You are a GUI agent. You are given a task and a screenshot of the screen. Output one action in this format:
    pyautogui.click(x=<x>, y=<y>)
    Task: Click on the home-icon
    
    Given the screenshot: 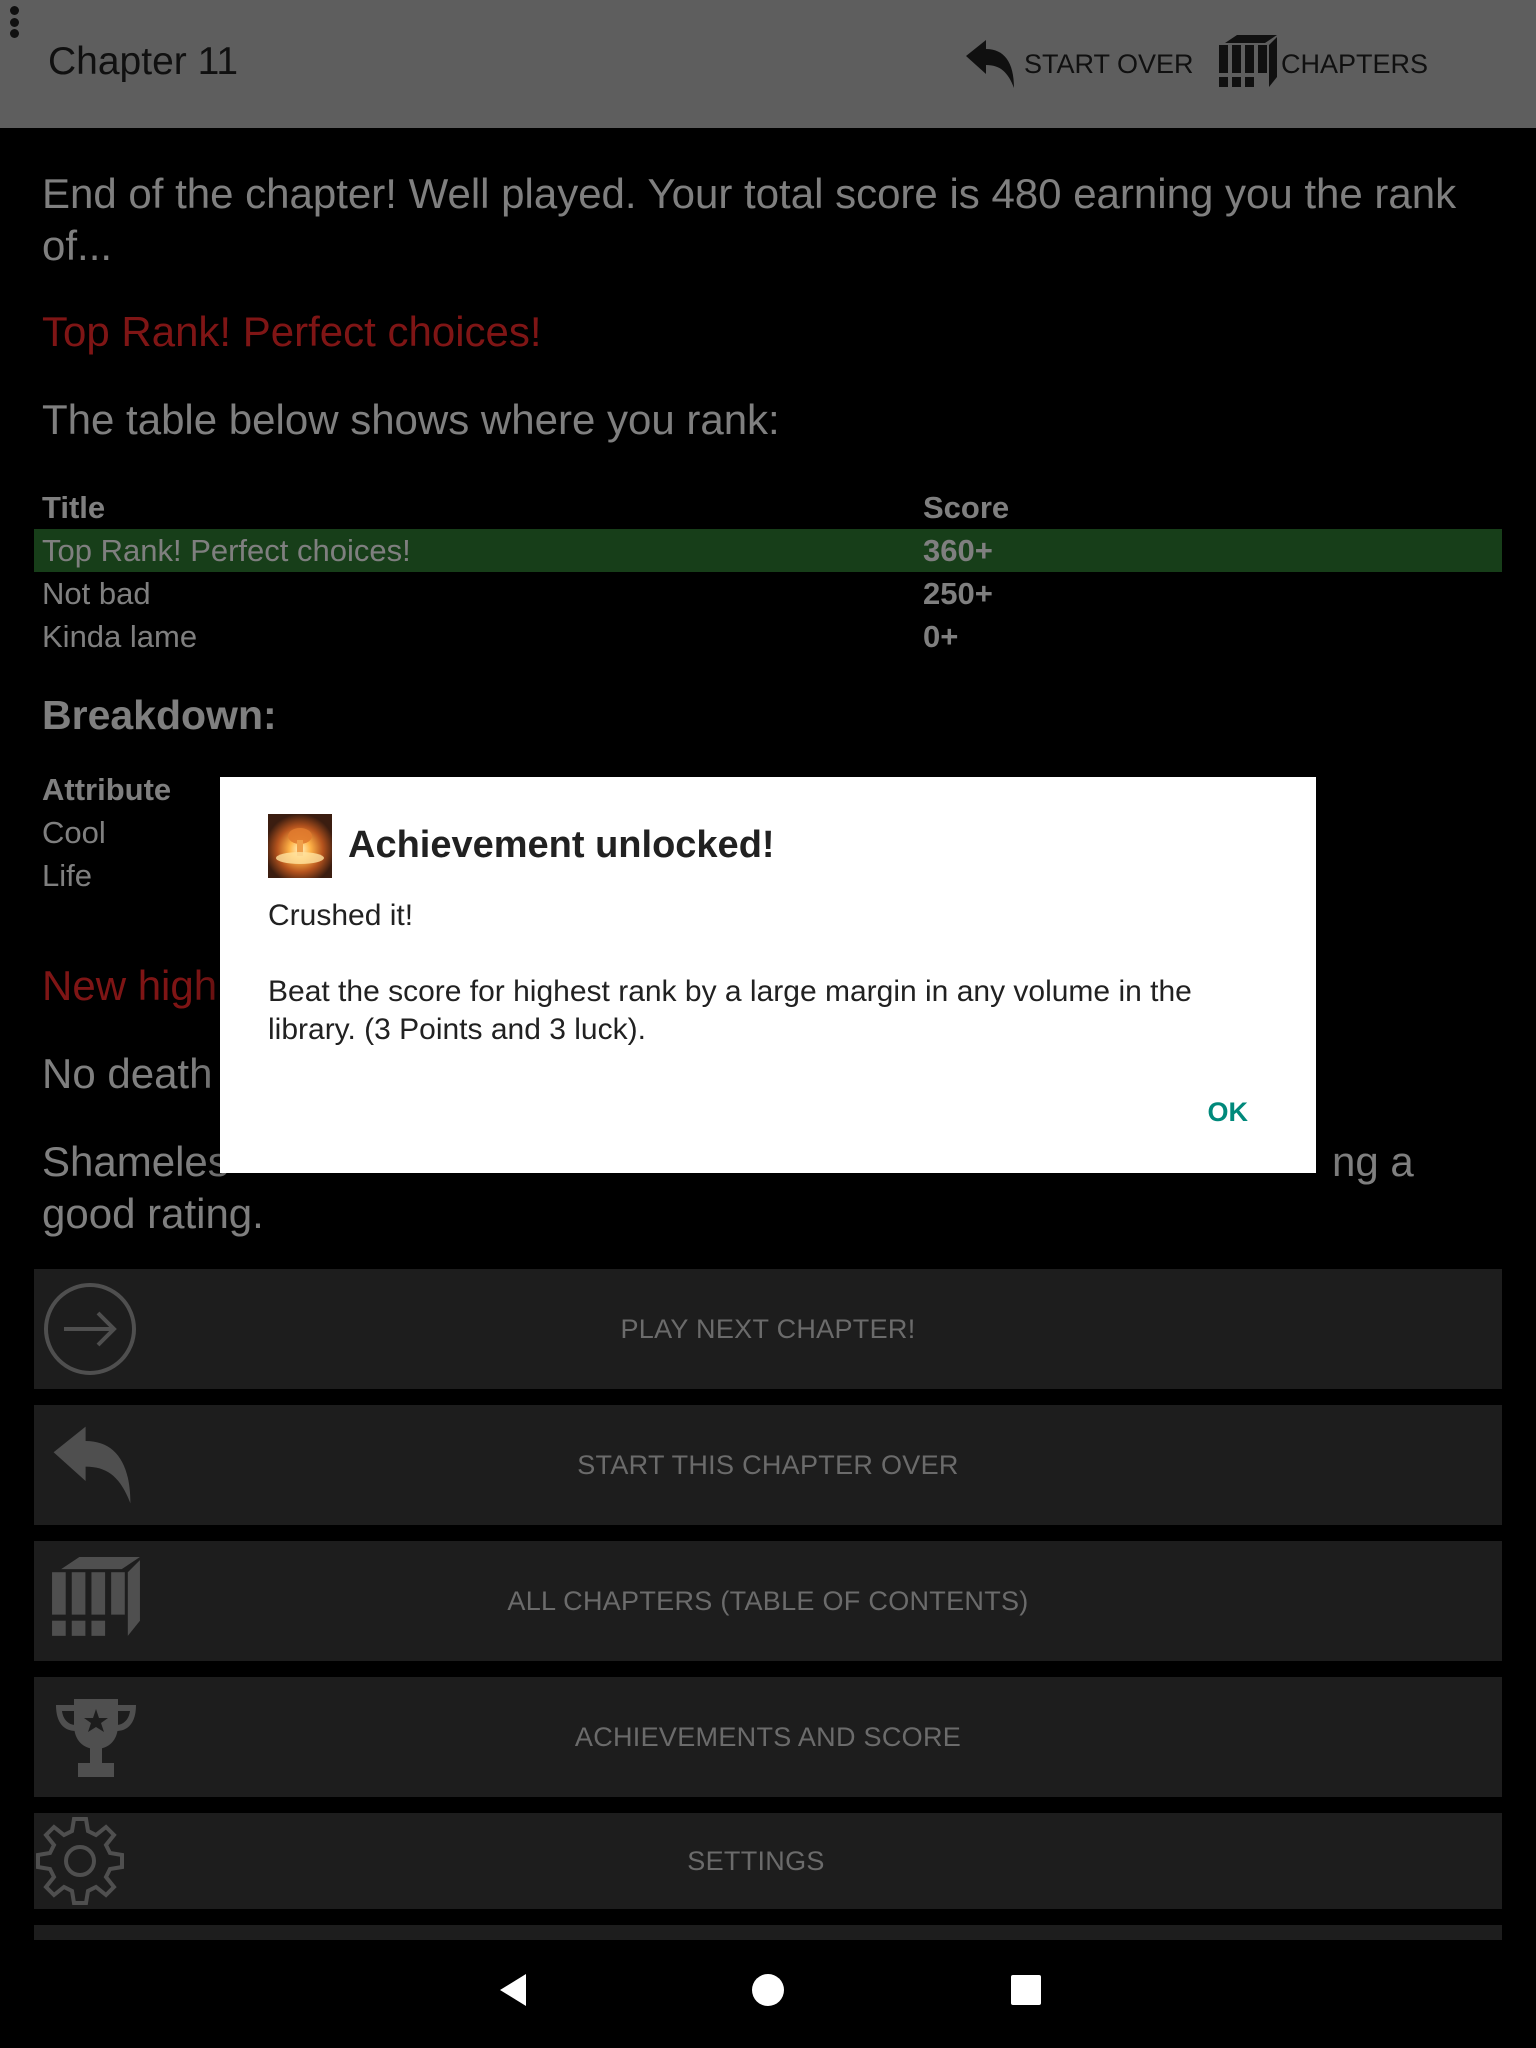 What is the action you would take?
    pyautogui.click(x=768, y=1990)
    